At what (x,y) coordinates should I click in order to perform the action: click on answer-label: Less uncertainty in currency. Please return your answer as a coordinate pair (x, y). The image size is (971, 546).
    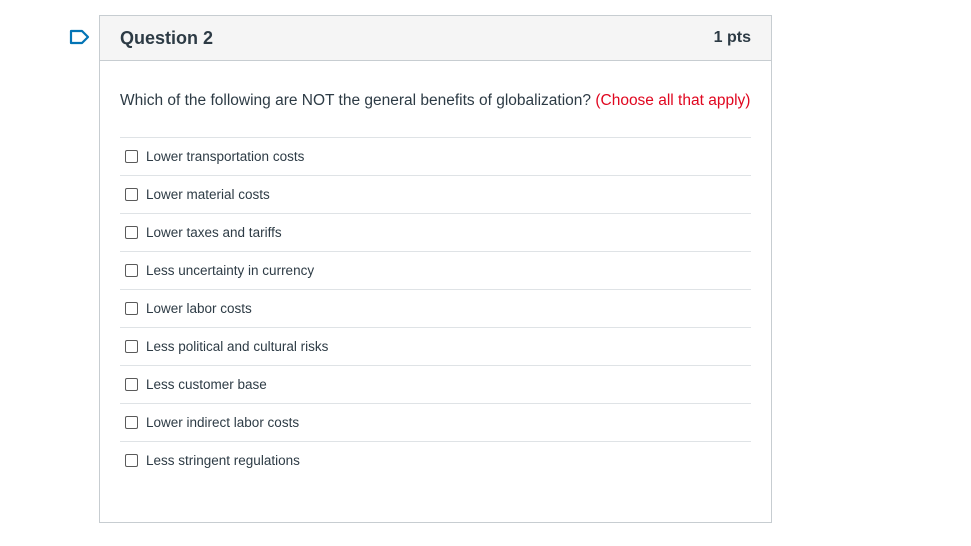
    Looking at the image, I should click on (230, 270).